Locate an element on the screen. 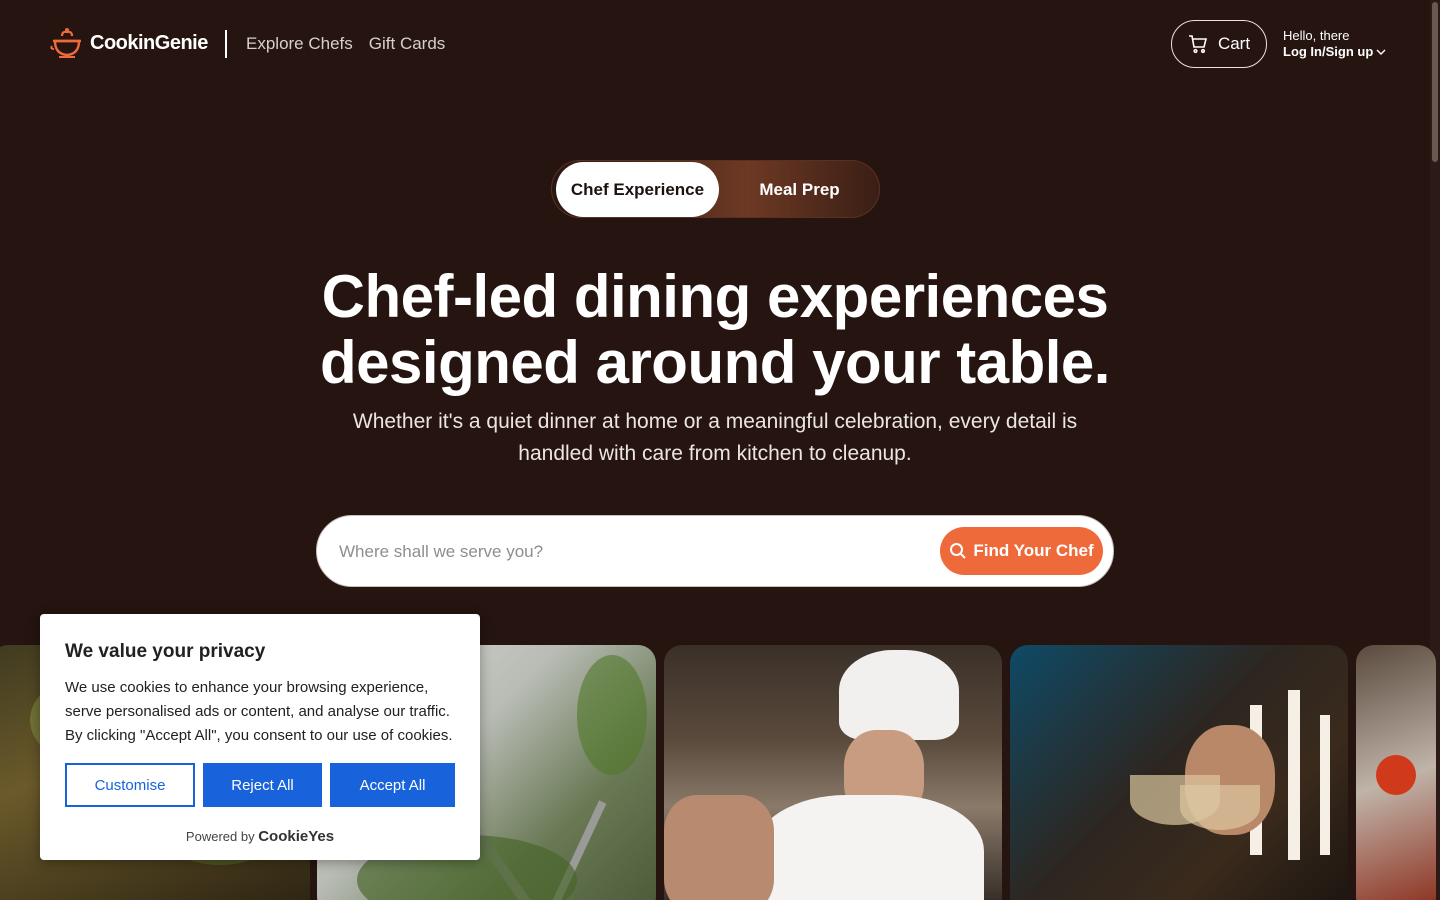 This screenshot has width=1440, height=900. powered-by-label: Powered by is located at coordinates (220, 836).